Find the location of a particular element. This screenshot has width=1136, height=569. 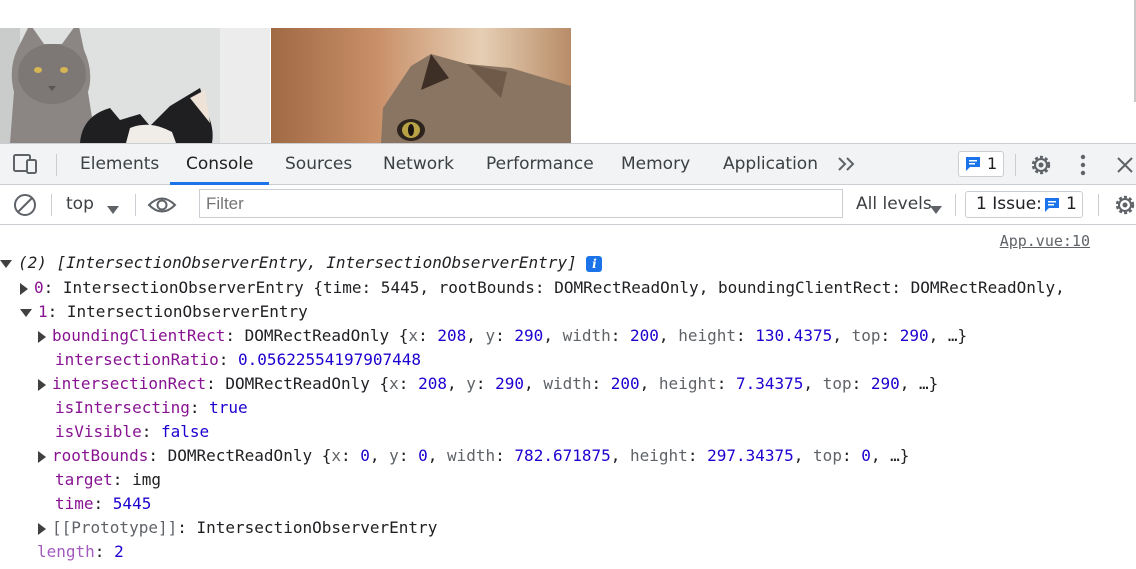

array-index: 1 is located at coordinates (43, 311).